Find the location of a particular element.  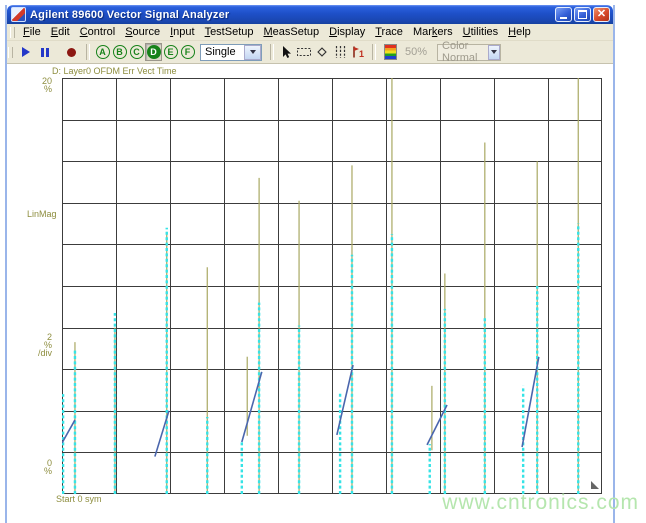

menu-item-input: Input is located at coordinates (182, 32).